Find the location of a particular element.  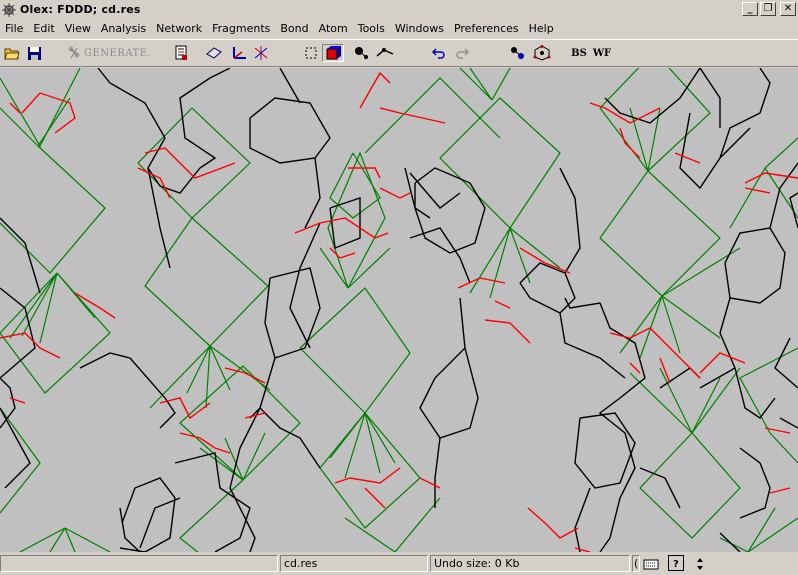

menu-analysis: Analysis is located at coordinates (123, 28).